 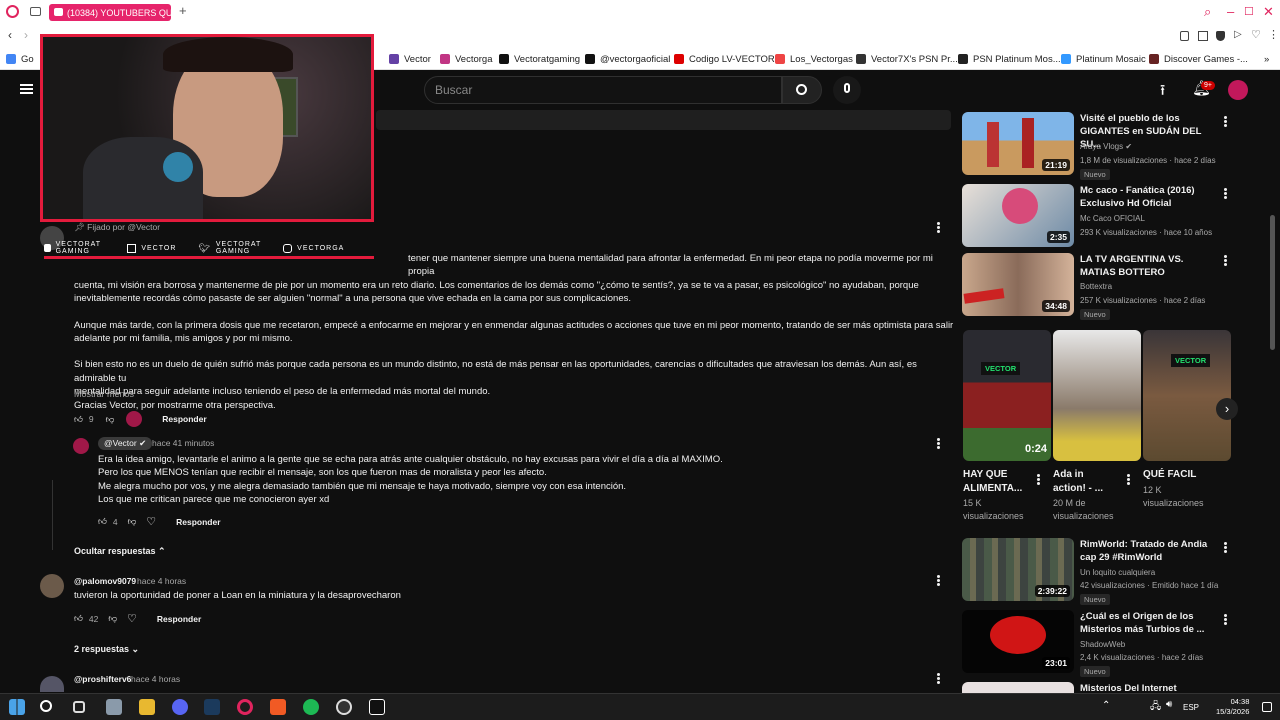 What do you see at coordinates (1150, 266) in the screenshot?
I see `video-title: LA TV ARGENTINA VS. MATIAS BOTTERO` at bounding box center [1150, 266].